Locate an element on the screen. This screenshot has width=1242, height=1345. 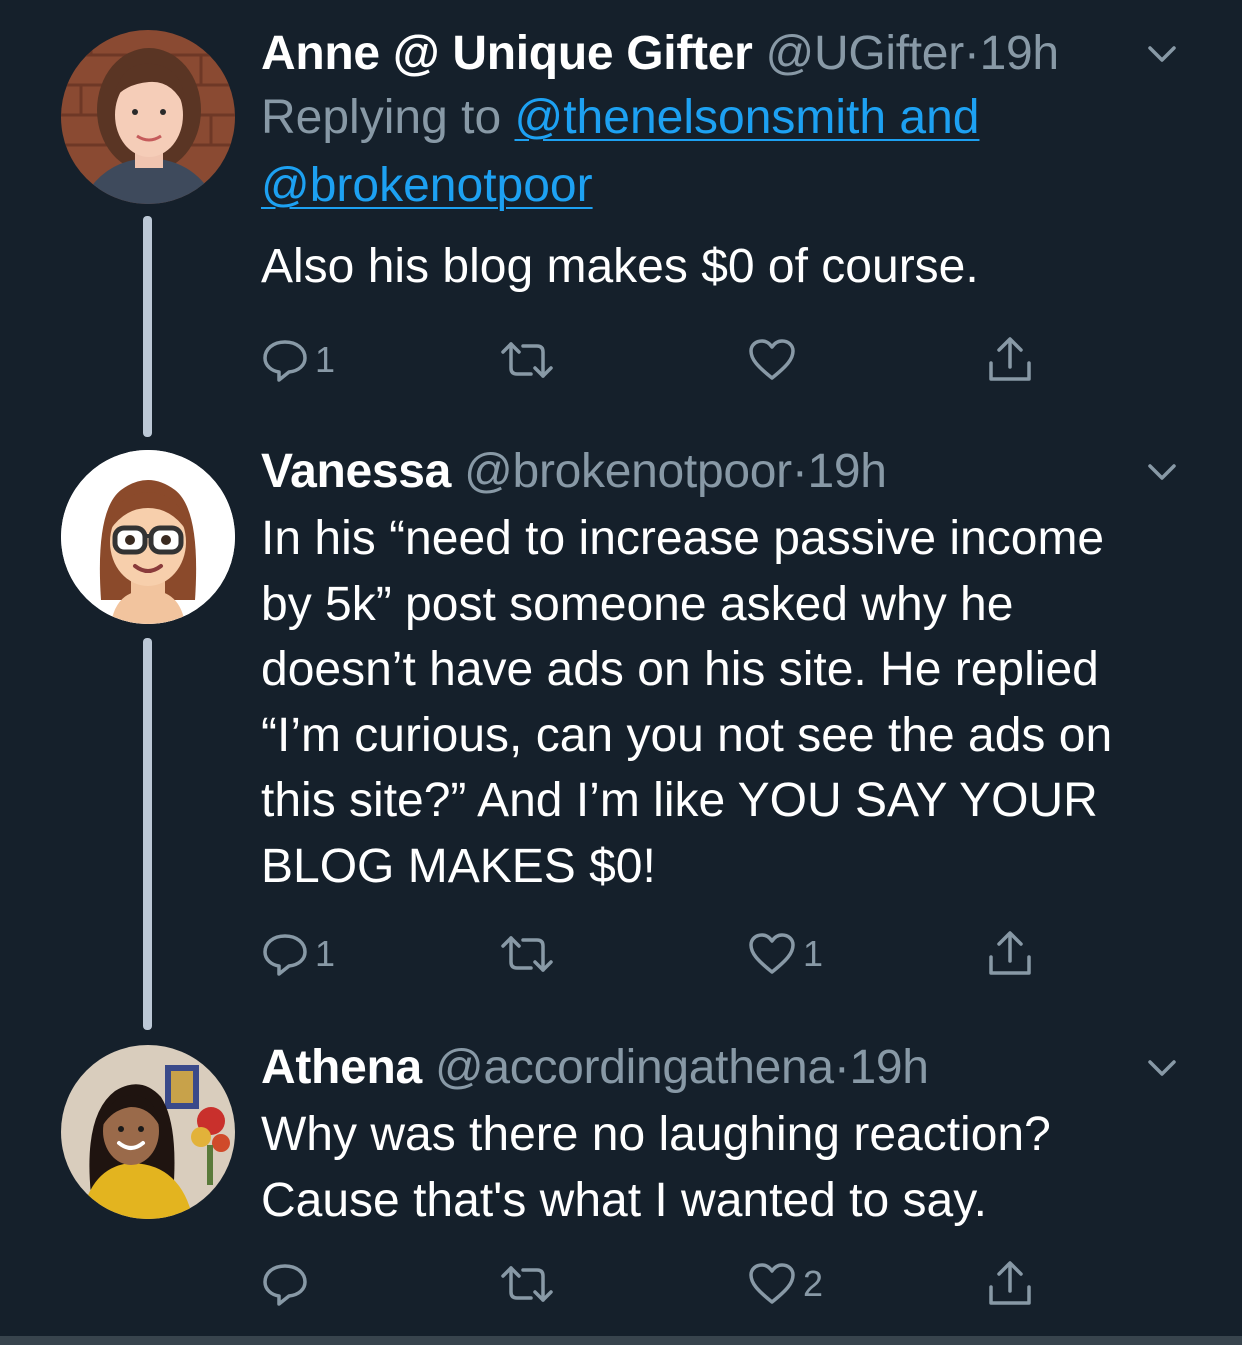
like-button: 2 is located at coordinates (785, 1284).